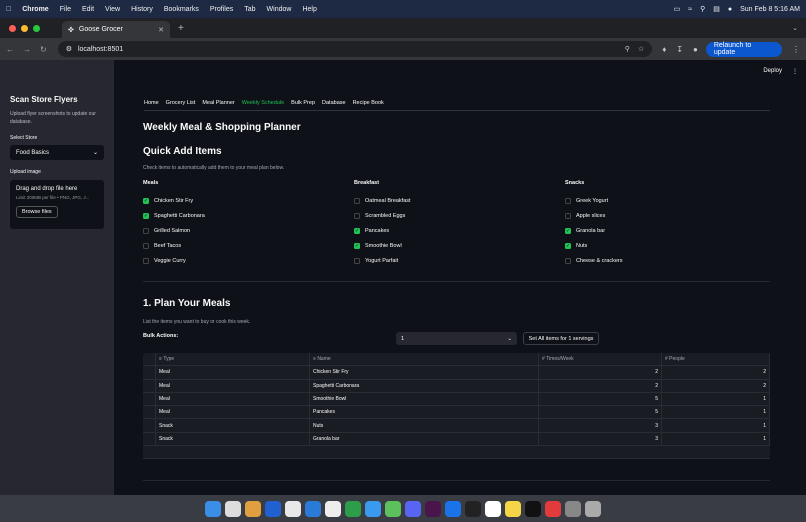 The height and width of the screenshot is (522, 806). Describe the element at coordinates (702, 9) in the screenshot. I see `search-icon: ⚲` at that location.